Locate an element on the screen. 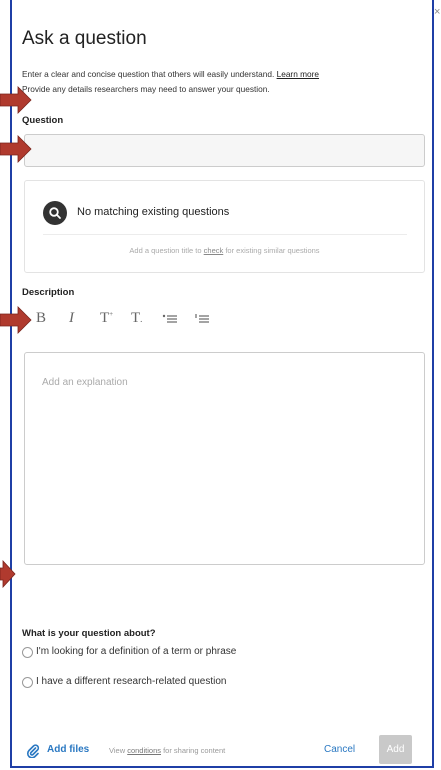  sharing-text: for sharing content is located at coordinates (194, 750).